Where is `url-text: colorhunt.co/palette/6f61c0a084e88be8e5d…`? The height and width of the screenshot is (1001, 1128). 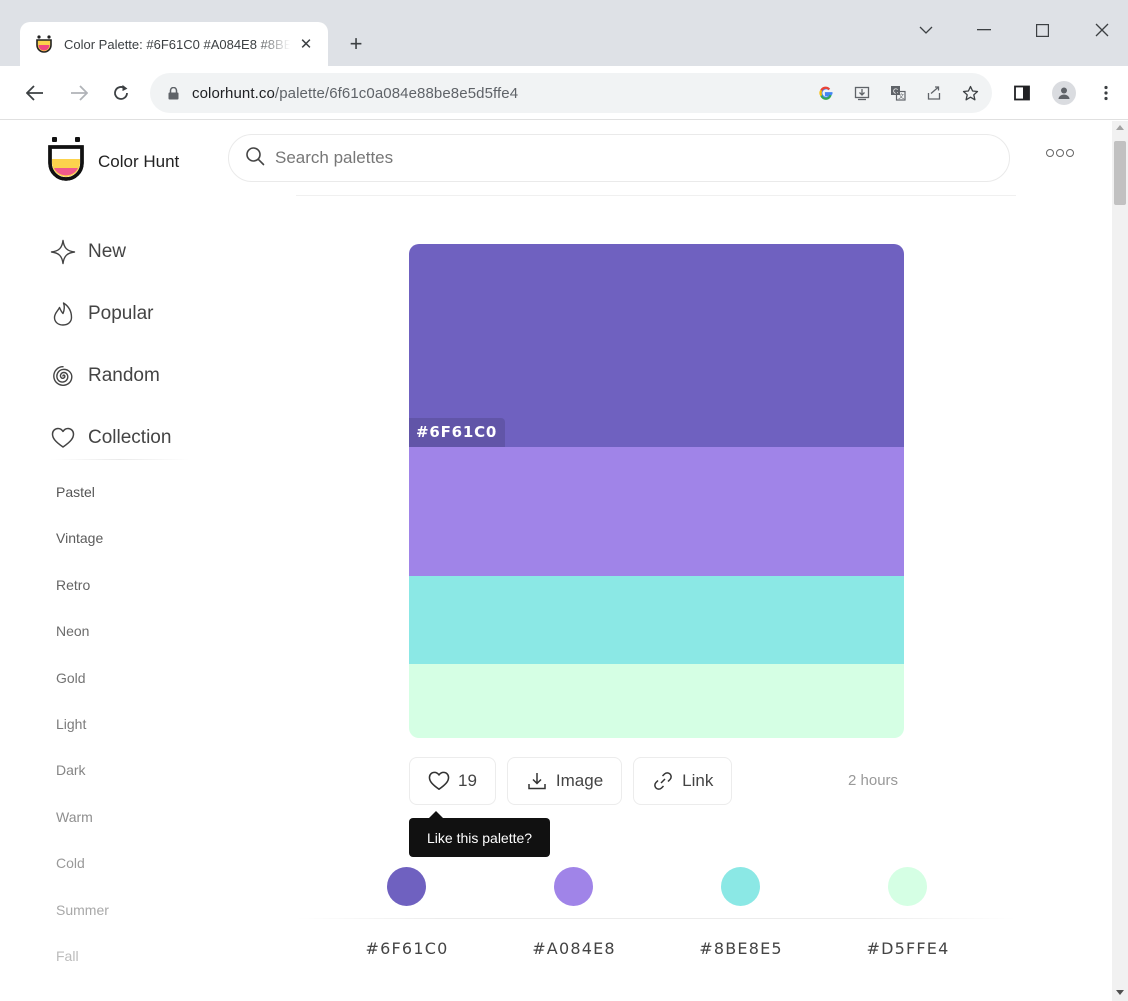
url-text: colorhunt.co/palette/6f61c0a084e88be8e5d… is located at coordinates (355, 93).